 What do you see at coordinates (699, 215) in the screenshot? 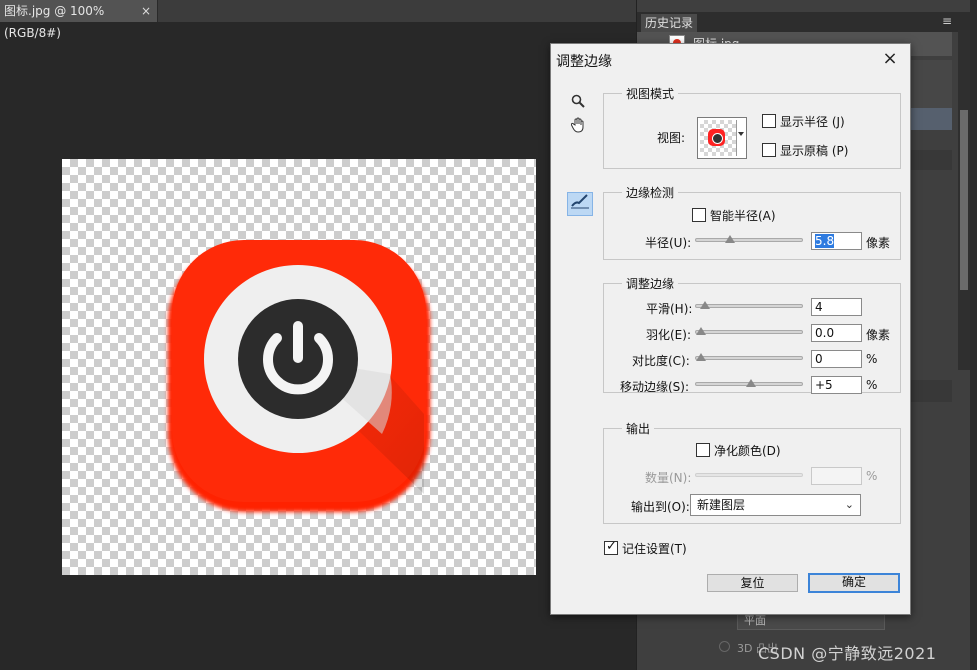
I see `smart-radius-checkbox` at bounding box center [699, 215].